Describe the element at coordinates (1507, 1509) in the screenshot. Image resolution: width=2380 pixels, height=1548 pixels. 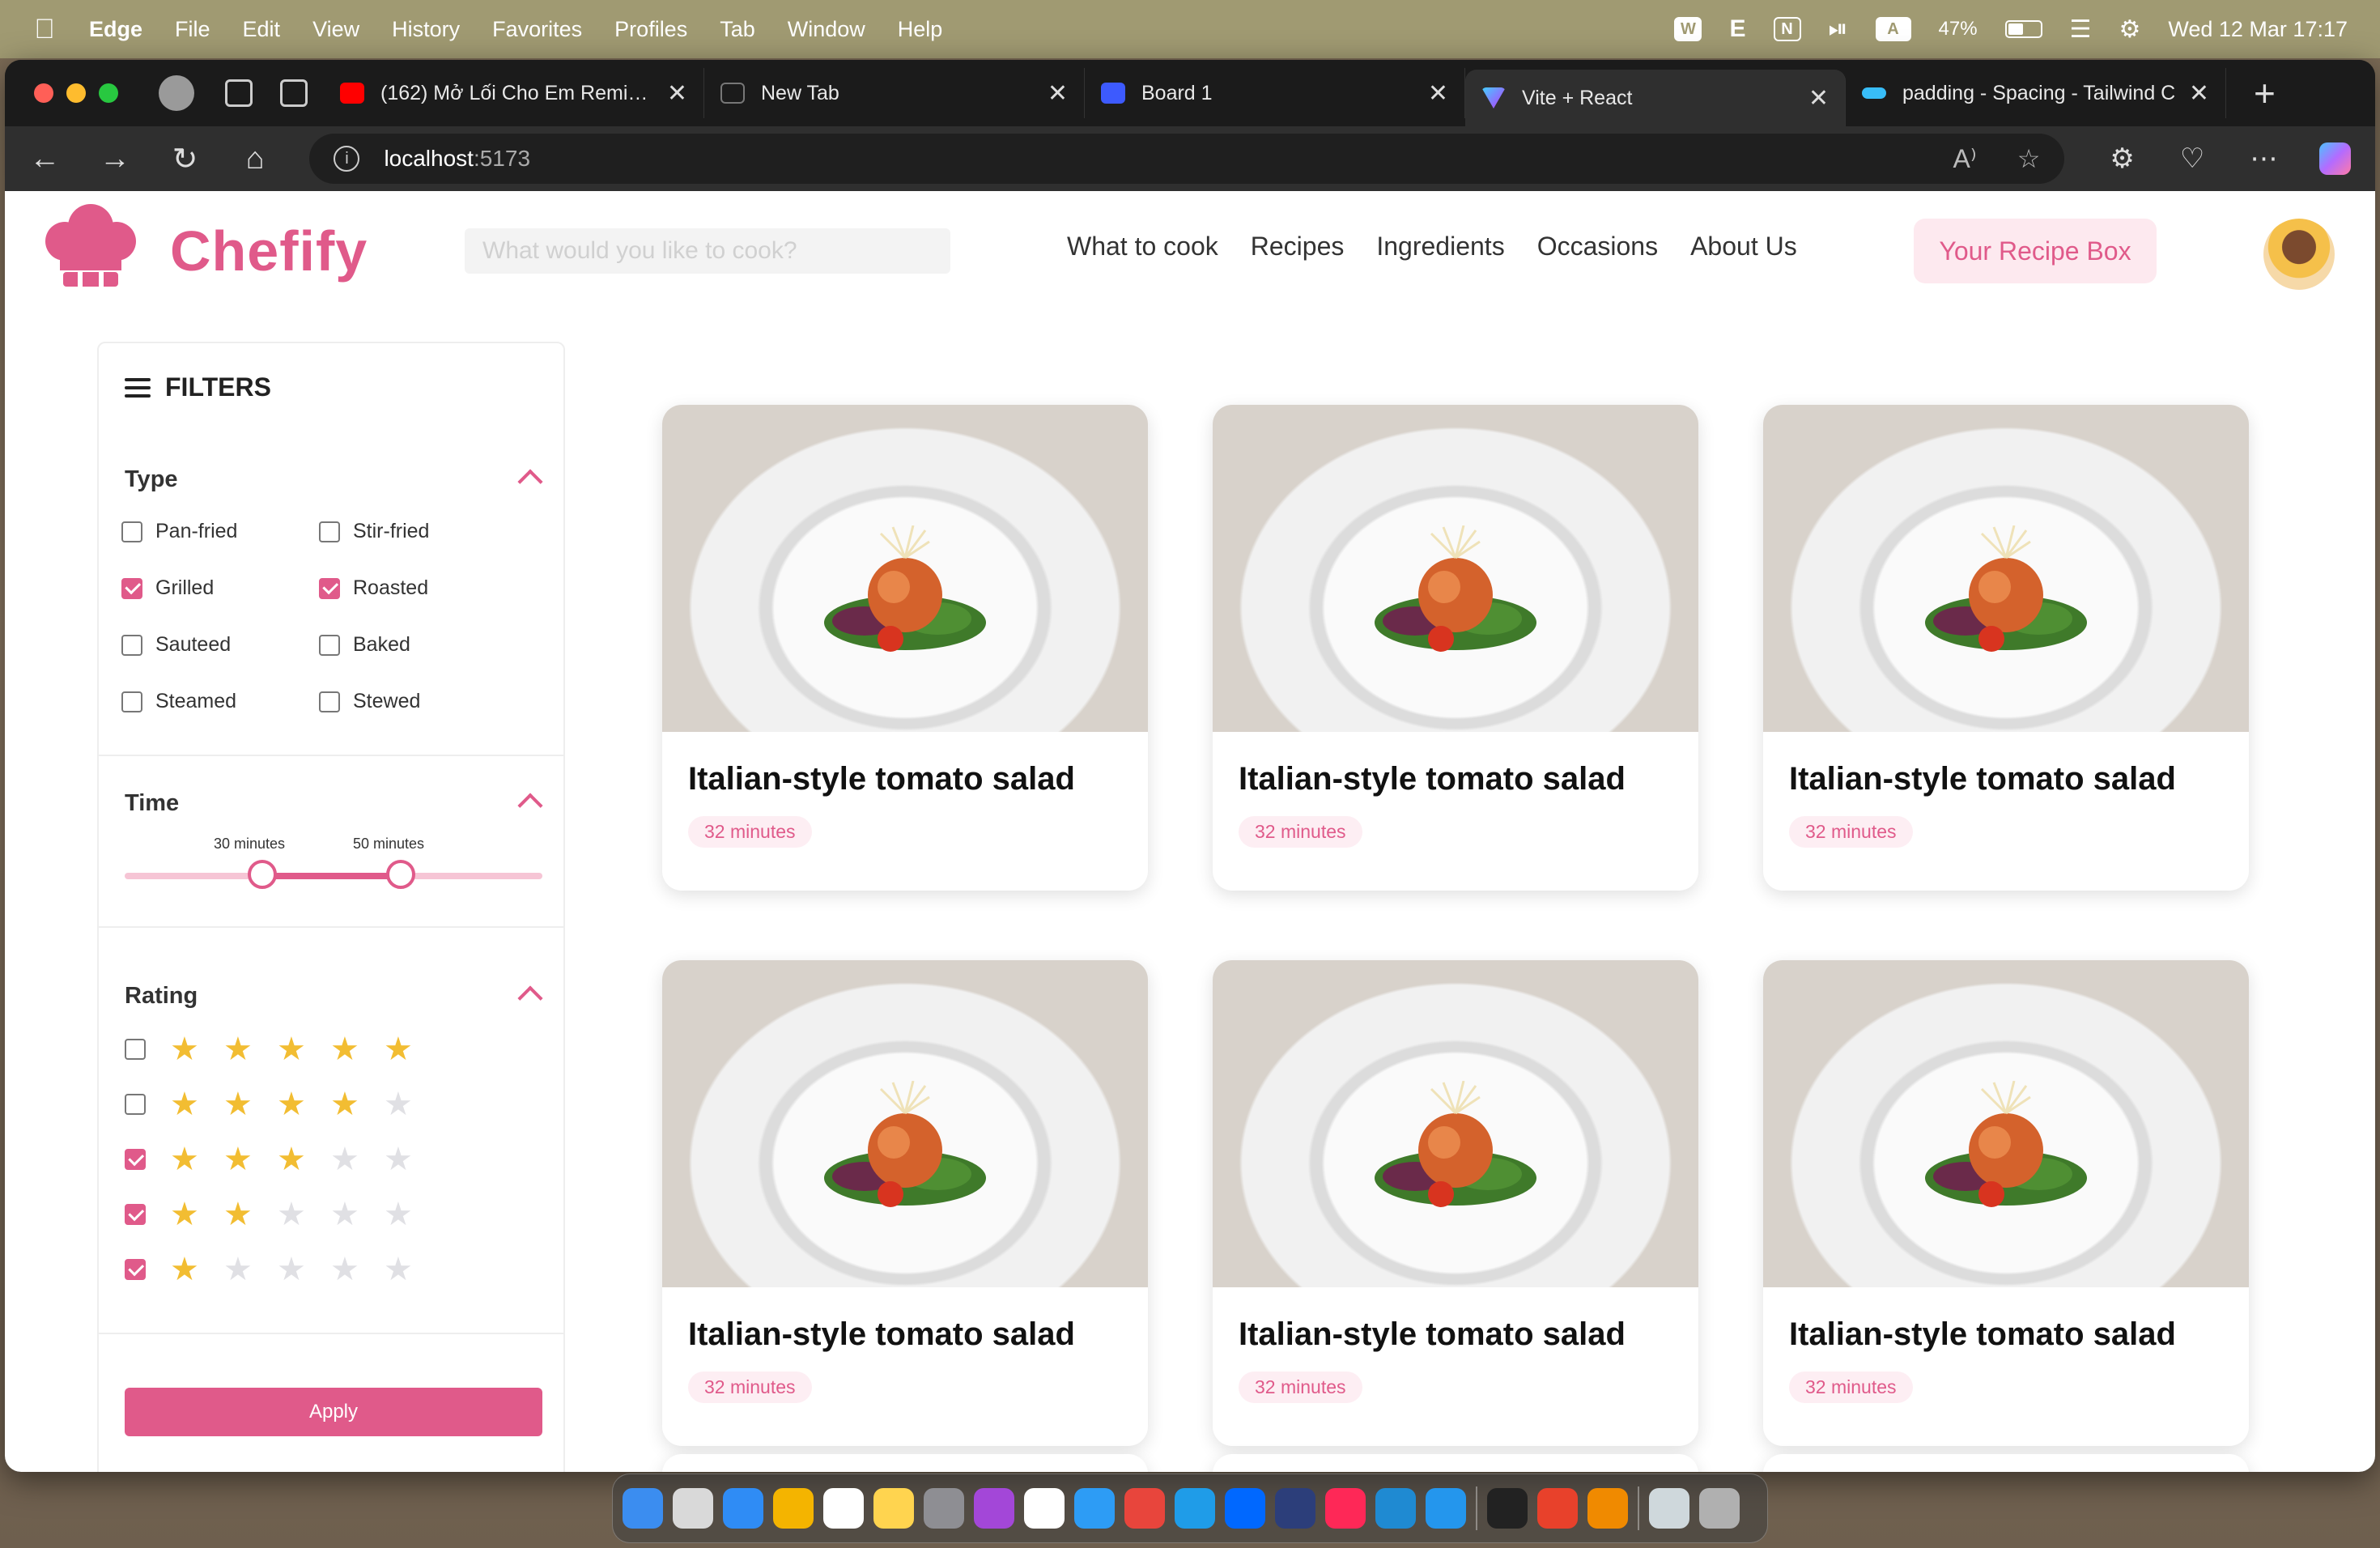
I see `terminal-icon` at that location.